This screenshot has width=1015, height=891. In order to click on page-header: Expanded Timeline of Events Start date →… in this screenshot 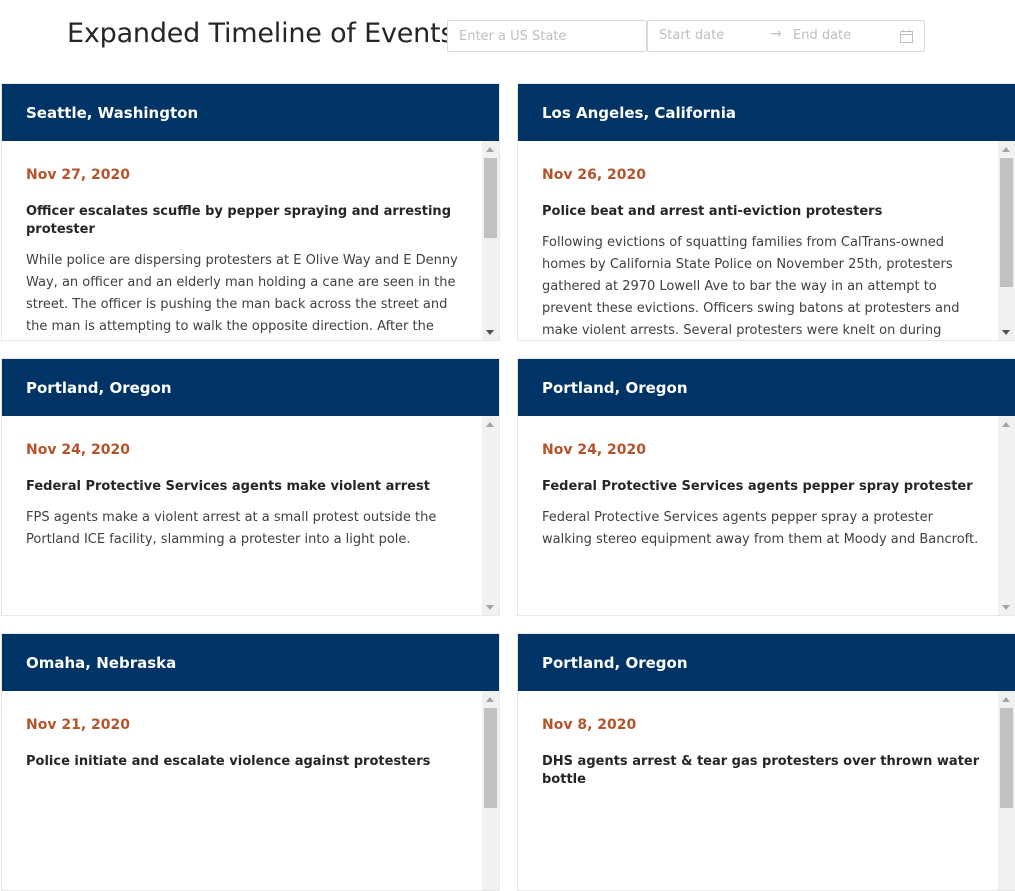, I will do `click(507, 41)`.